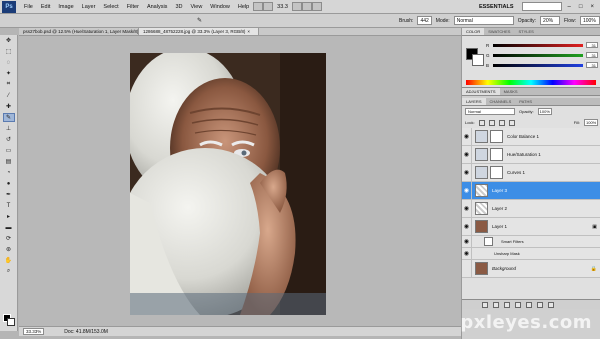  Describe the element at coordinates (11, 322) in the screenshot. I see `background-color-swatch` at that location.